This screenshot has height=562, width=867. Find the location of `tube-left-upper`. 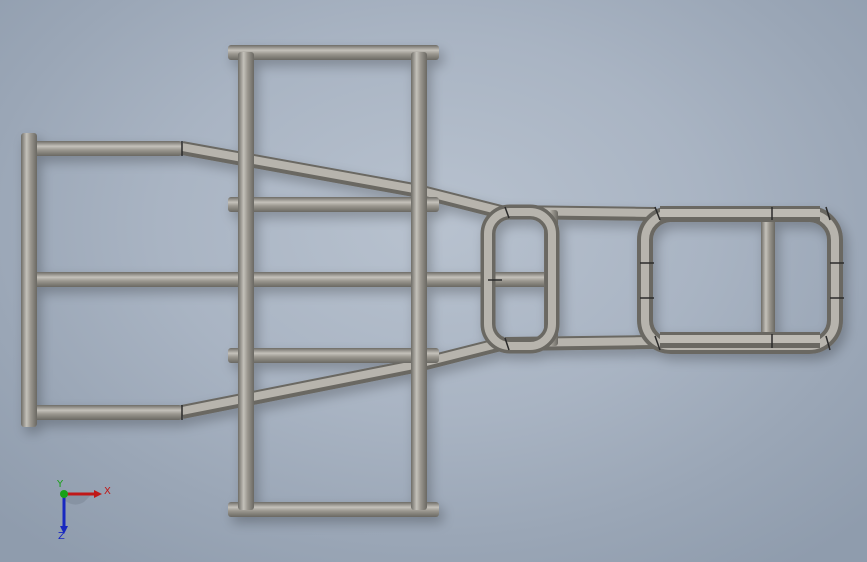

tube-left-upper is located at coordinates (105, 148).